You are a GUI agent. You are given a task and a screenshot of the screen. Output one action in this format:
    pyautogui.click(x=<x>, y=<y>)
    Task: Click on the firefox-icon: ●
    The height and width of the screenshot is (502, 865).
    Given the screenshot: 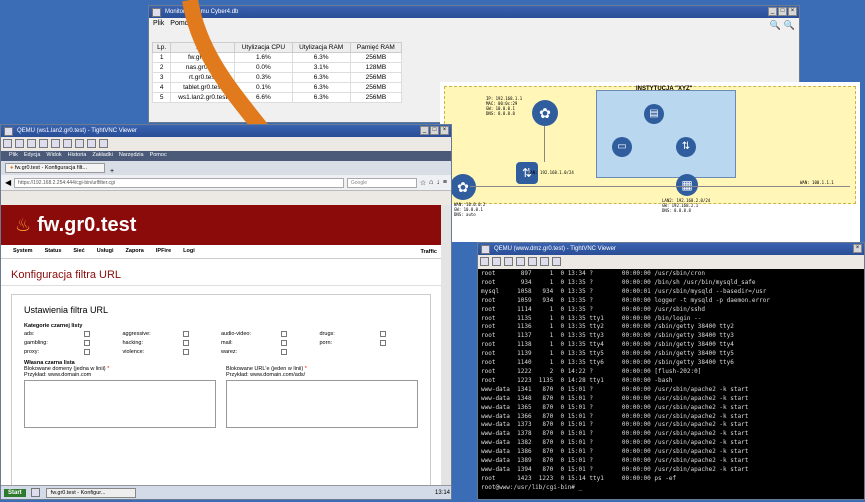 What is the action you would take?
    pyautogui.click(x=12, y=168)
    